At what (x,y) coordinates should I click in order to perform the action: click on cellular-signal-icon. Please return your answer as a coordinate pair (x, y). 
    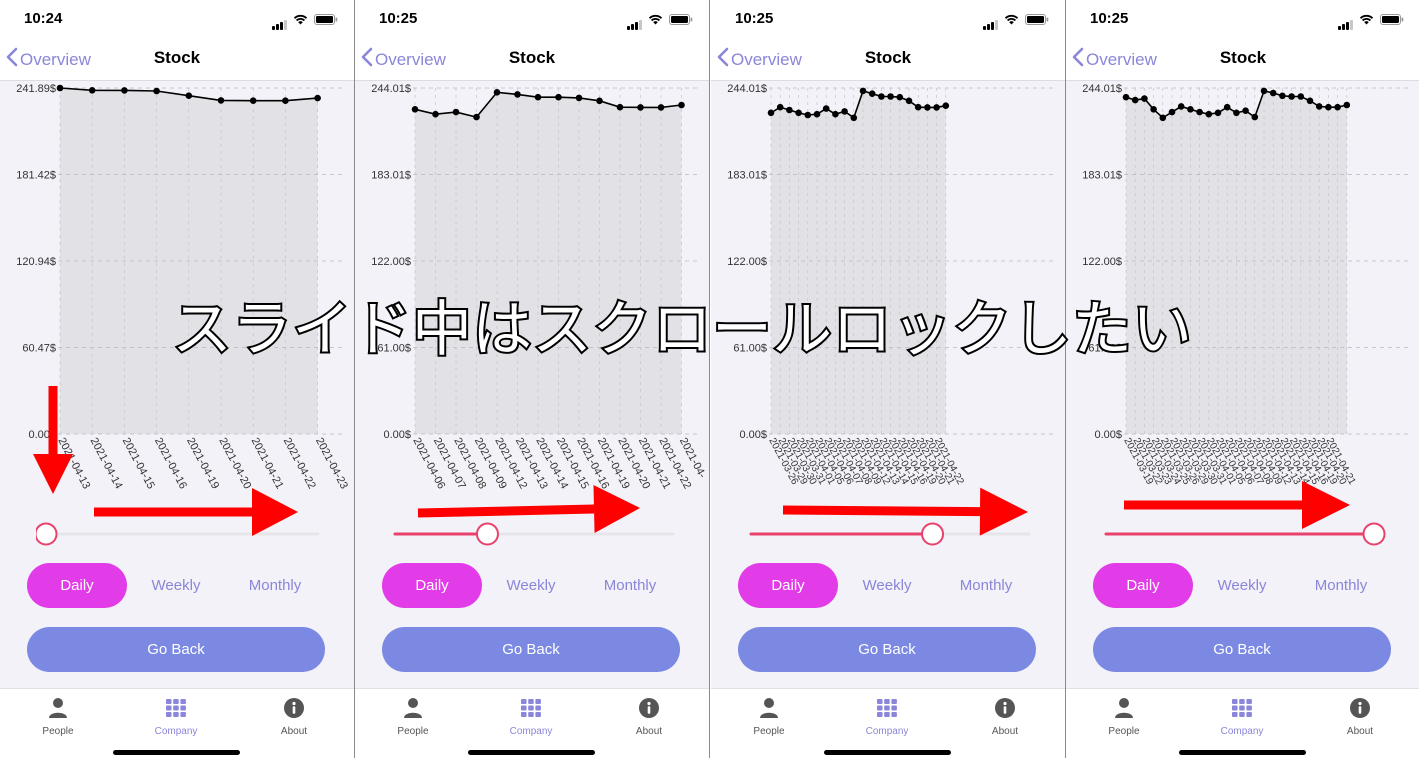
    Looking at the image, I should click on (1345, 25).